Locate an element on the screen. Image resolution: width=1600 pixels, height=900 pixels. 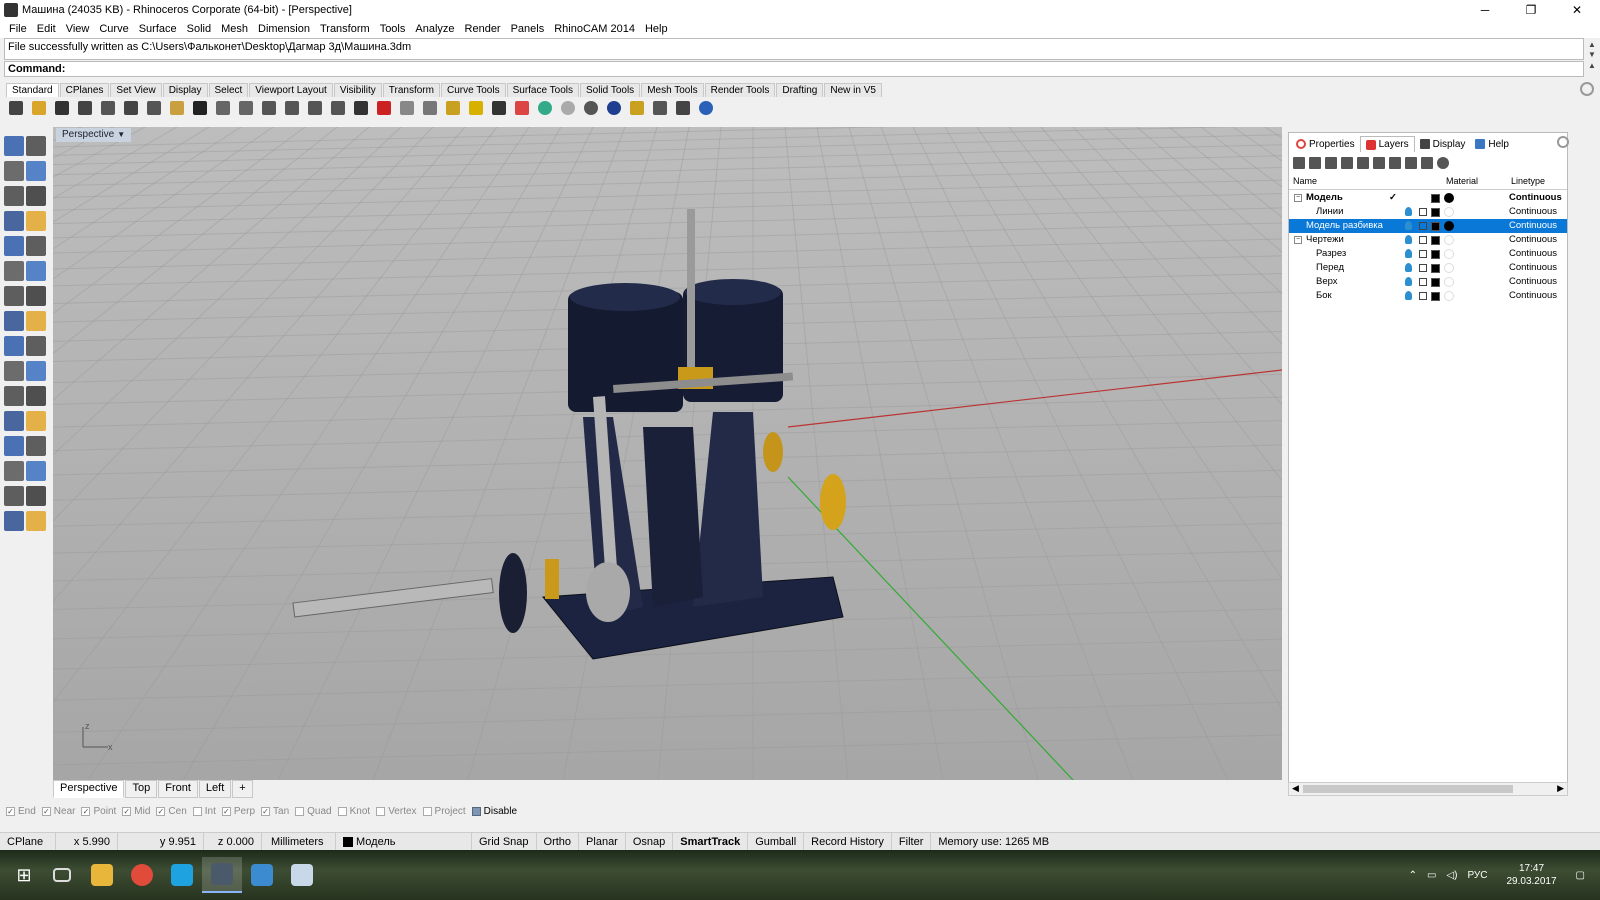
copy-icon is located at coordinates (154, 108).